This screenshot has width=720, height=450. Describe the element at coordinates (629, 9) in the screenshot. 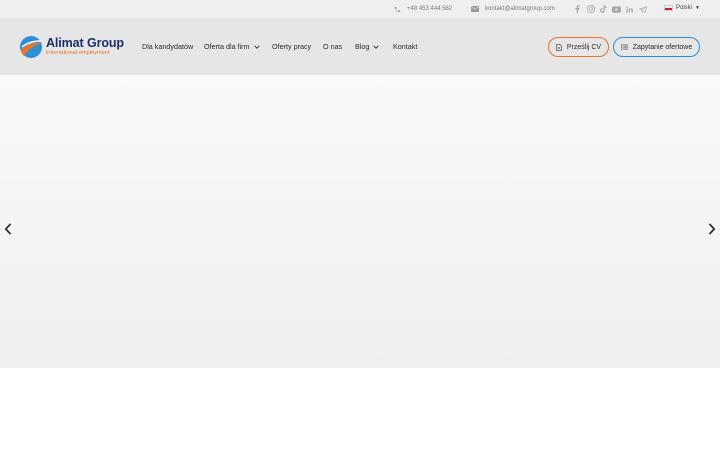

I see `linkedin-icon` at that location.